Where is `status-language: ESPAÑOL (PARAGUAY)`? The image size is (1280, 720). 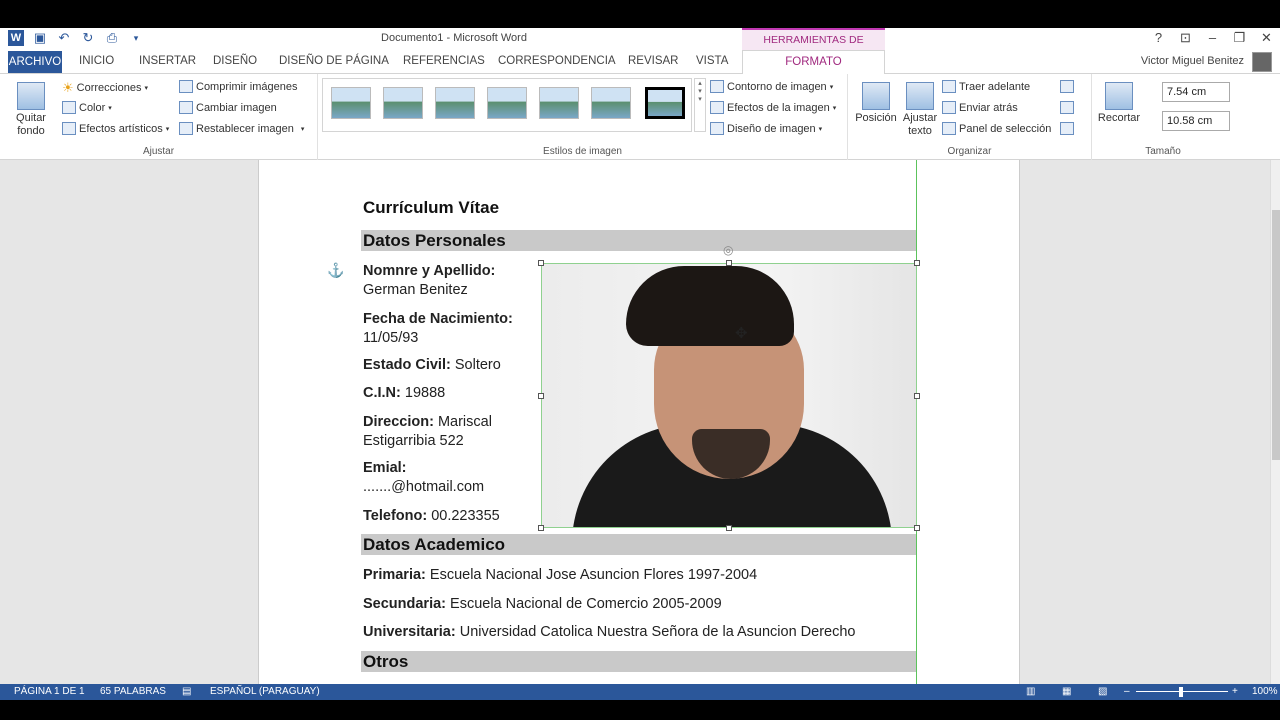 status-language: ESPAÑOL (PARAGUAY) is located at coordinates (265, 691).